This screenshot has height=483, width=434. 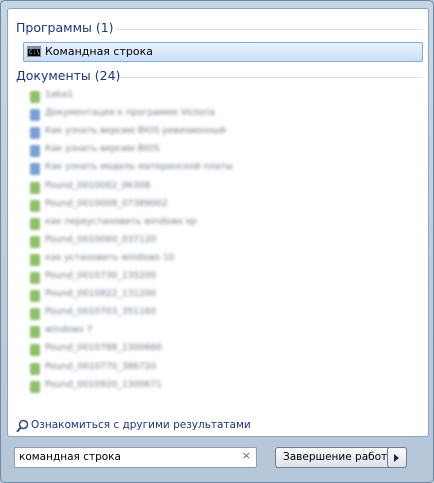 I want to click on document-label: 1aba1, so click(x=59, y=95).